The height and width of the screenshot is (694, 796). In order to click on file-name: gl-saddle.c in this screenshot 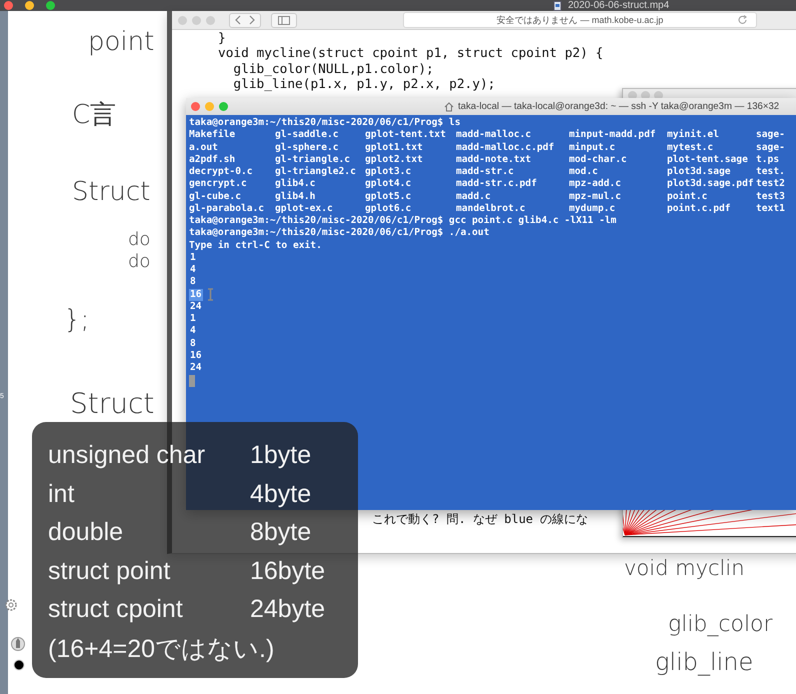, I will do `click(307, 135)`.